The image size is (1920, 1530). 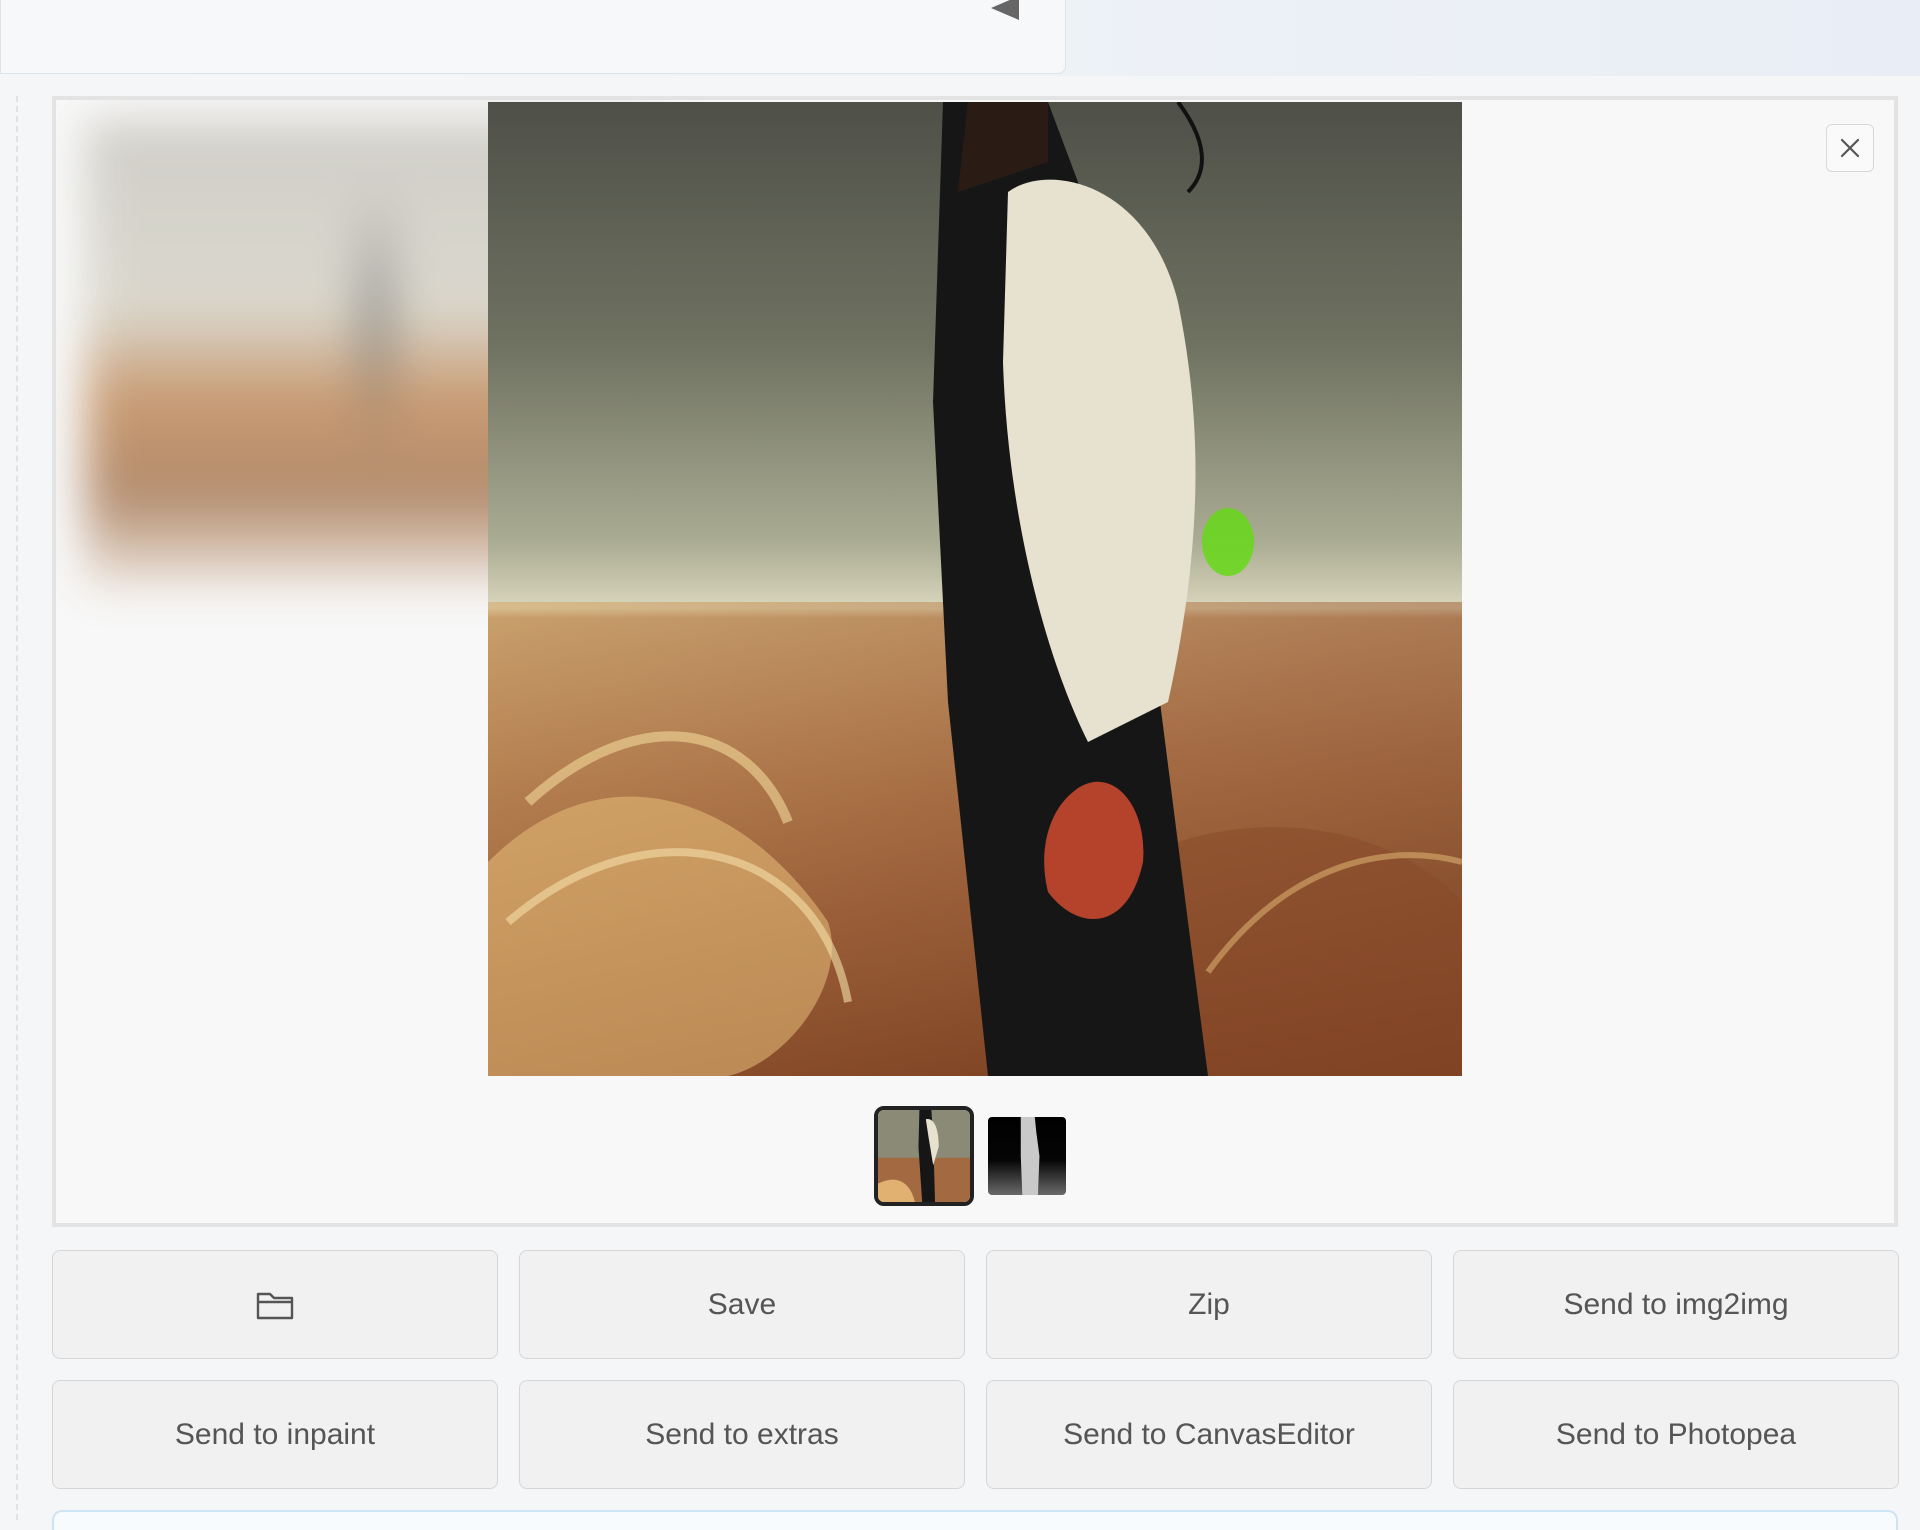 I want to click on folder-icon, so click(x=275, y=1305).